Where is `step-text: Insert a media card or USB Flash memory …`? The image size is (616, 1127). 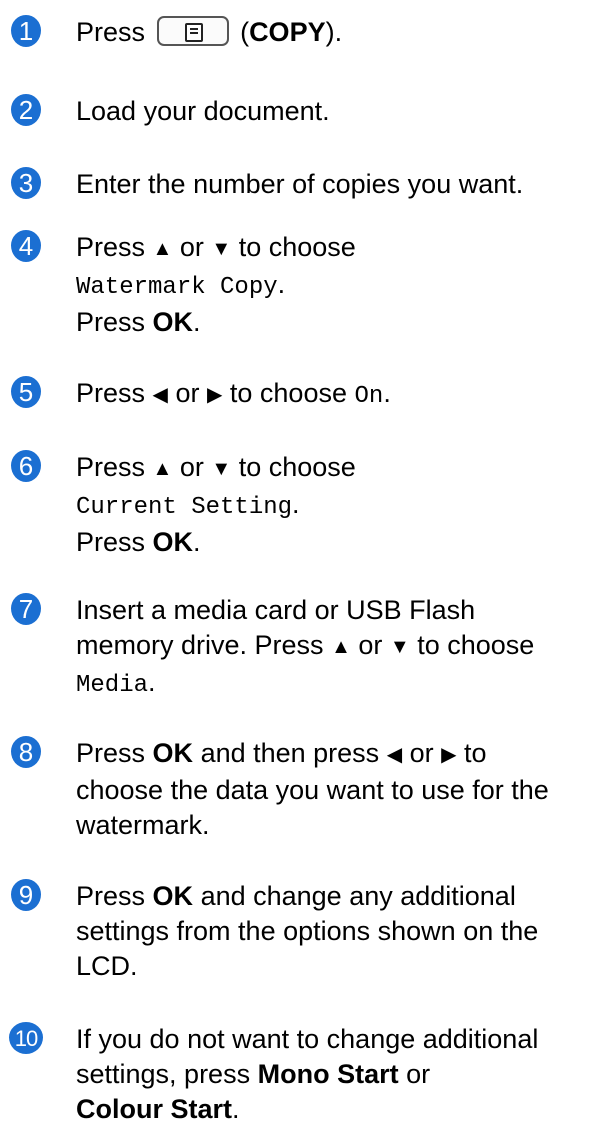
step-text: Insert a media card or USB Flash memory … is located at coordinates (305, 647).